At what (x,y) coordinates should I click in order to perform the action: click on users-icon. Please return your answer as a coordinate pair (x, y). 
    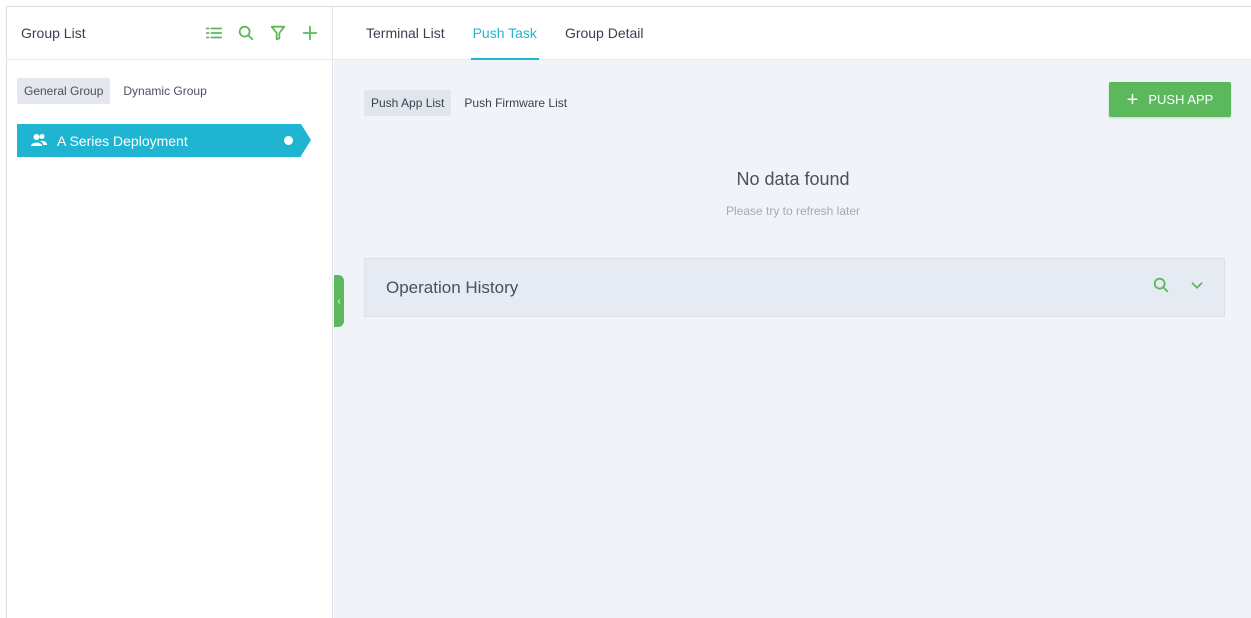
    Looking at the image, I should click on (39, 140).